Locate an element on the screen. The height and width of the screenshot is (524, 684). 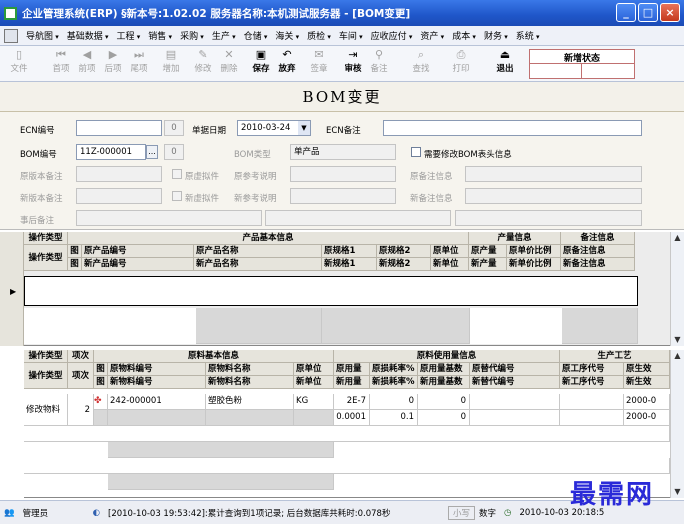
g2-orig-loss-header: 原损耗率% is located at coordinates (394, 369).